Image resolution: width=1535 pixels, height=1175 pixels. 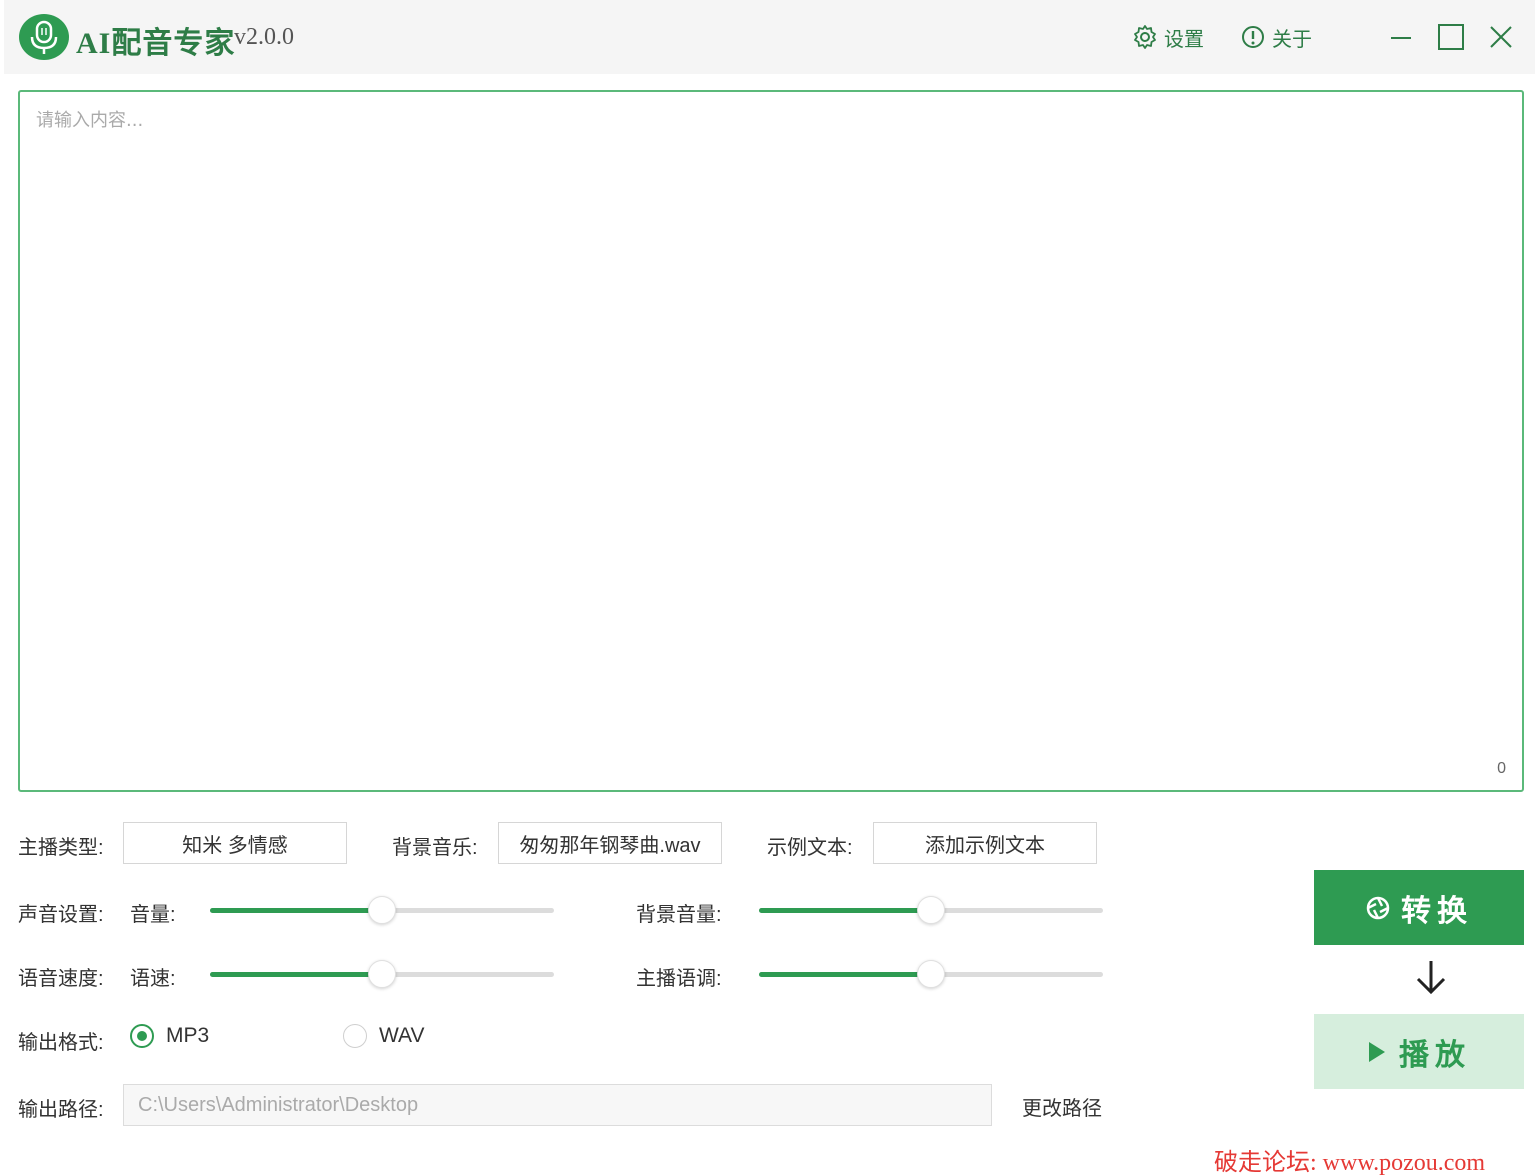 I want to click on about-button: 关于, so click(x=1276, y=37).